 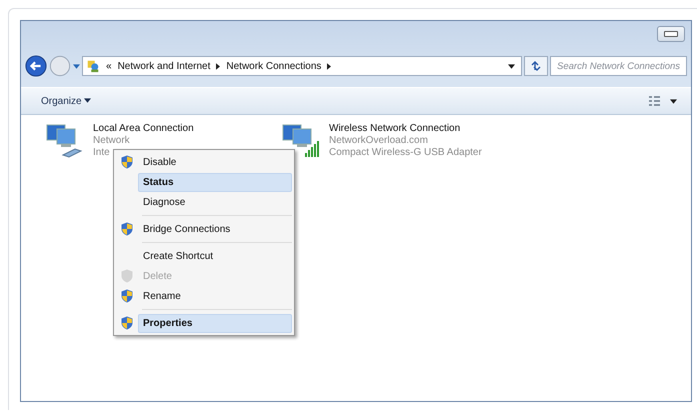 What do you see at coordinates (164, 66) in the screenshot?
I see `breadcrumb: Network and Internet` at bounding box center [164, 66].